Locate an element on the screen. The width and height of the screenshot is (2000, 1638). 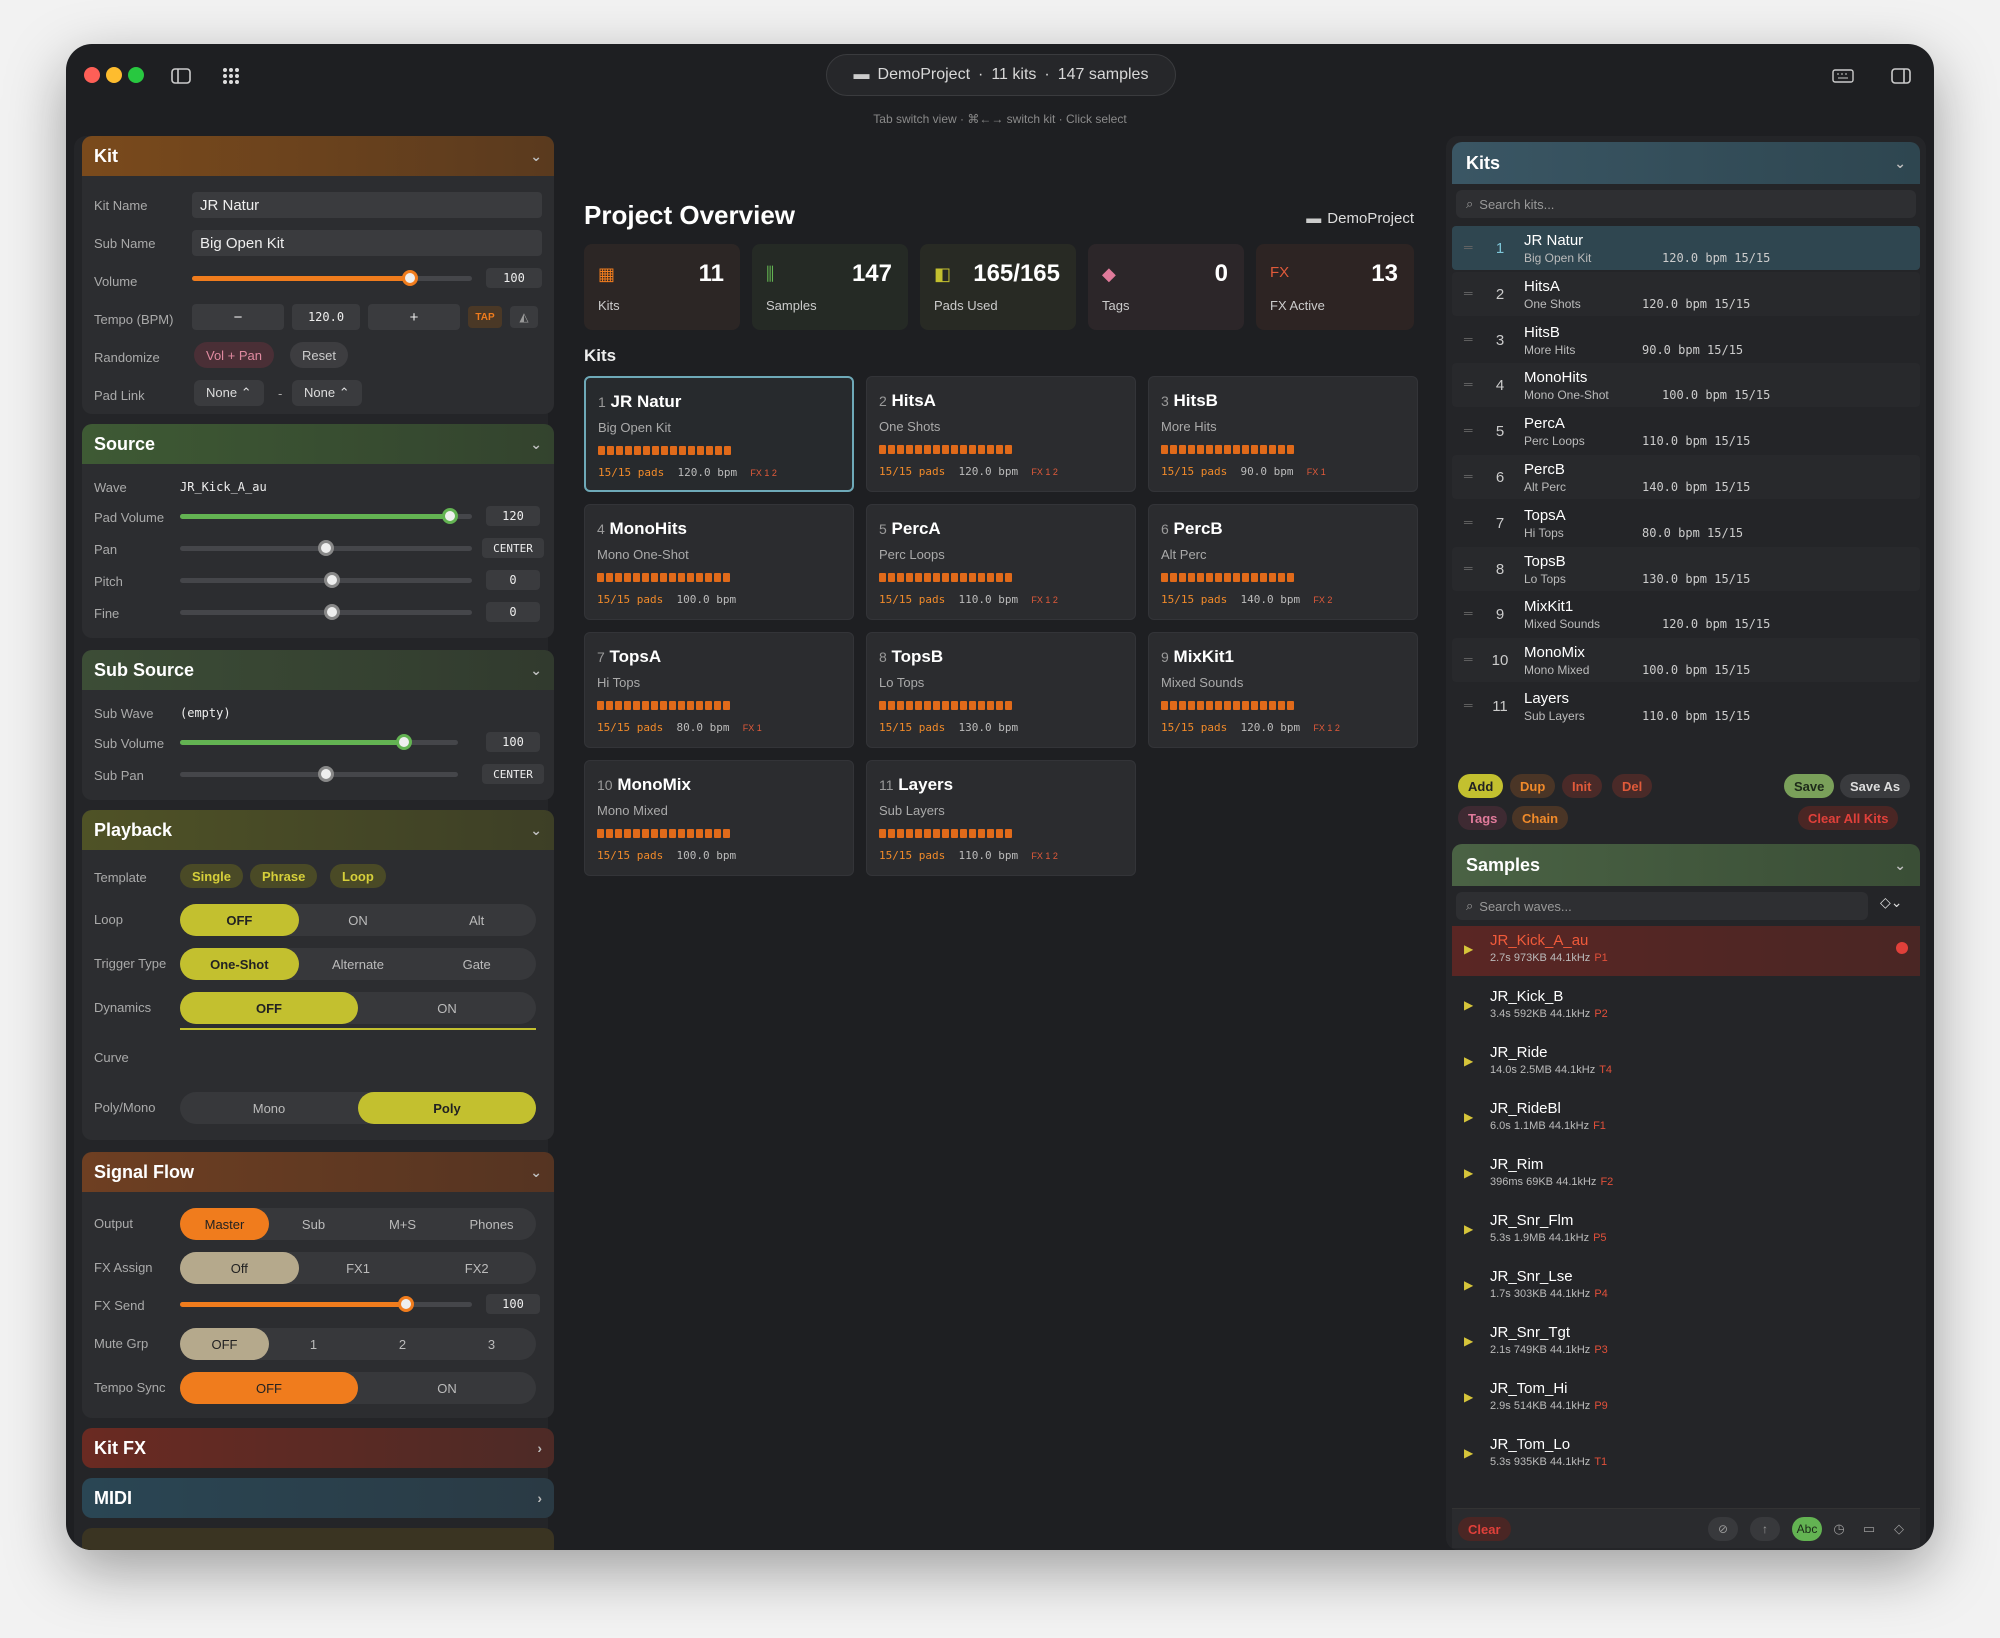
clear-samples-button: Clear is located at coordinates (1484, 1529).